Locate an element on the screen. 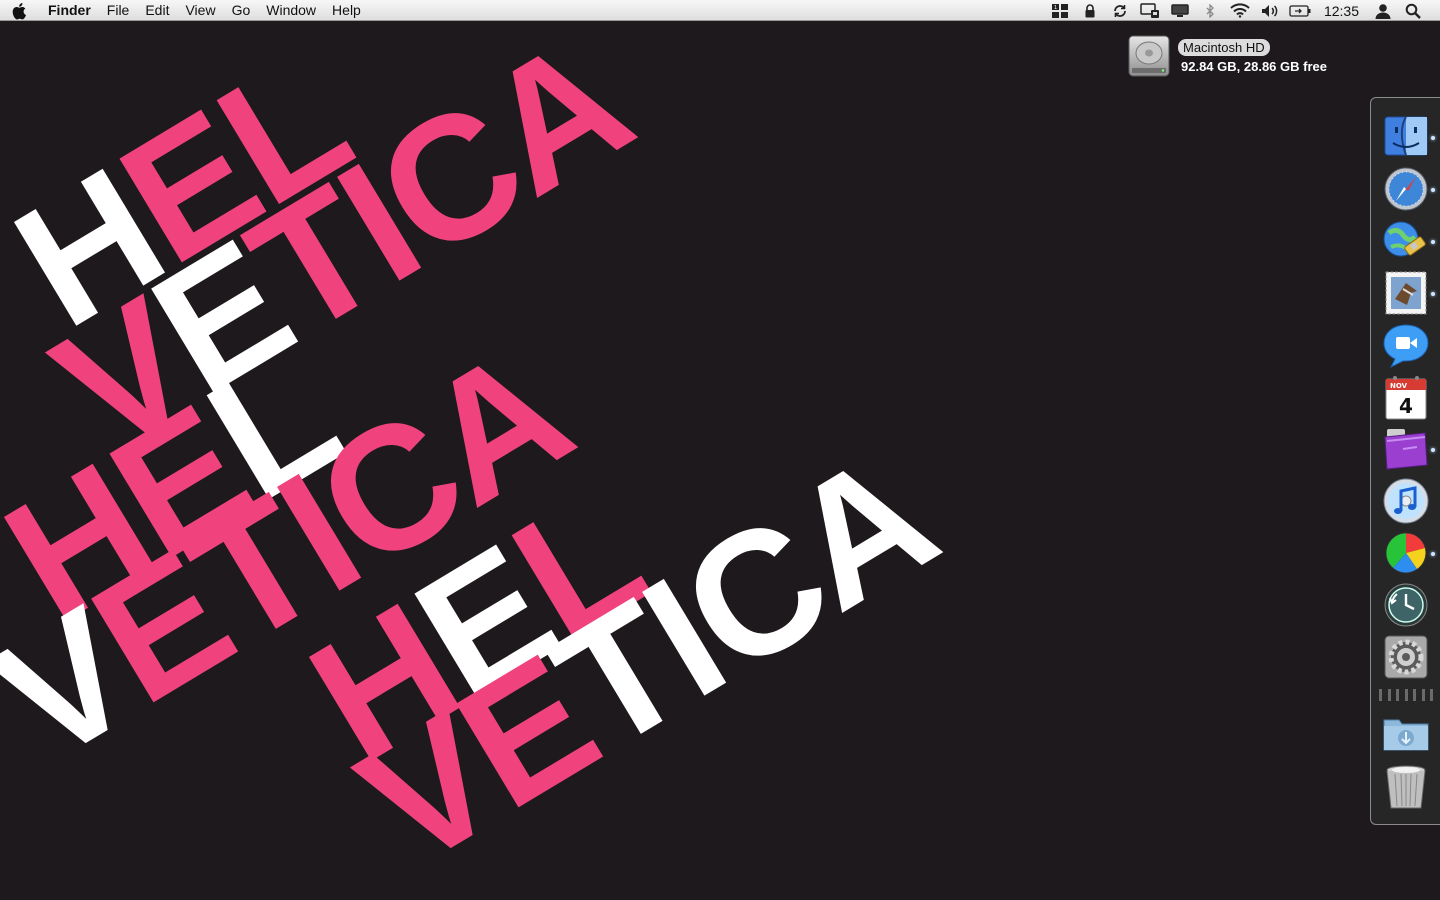 This screenshot has width=1440, height=900. trash-icon is located at coordinates (1406, 787).